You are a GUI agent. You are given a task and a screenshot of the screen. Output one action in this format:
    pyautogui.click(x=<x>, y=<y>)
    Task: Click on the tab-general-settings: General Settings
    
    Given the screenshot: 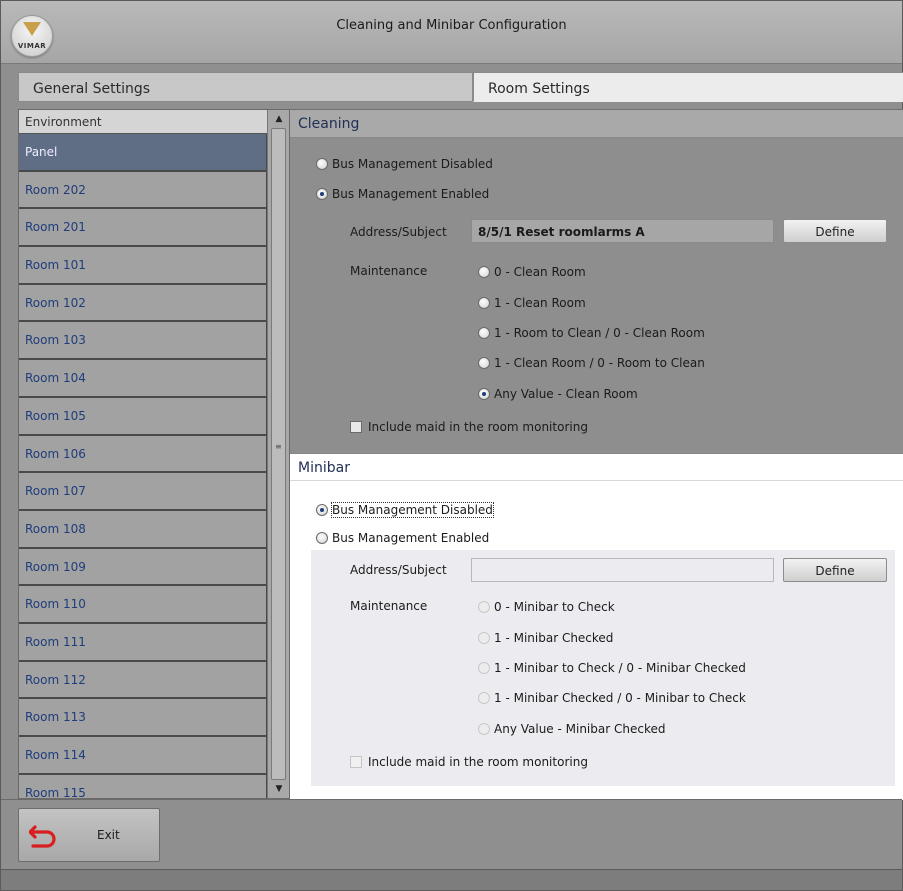 What is the action you would take?
    pyautogui.click(x=245, y=87)
    